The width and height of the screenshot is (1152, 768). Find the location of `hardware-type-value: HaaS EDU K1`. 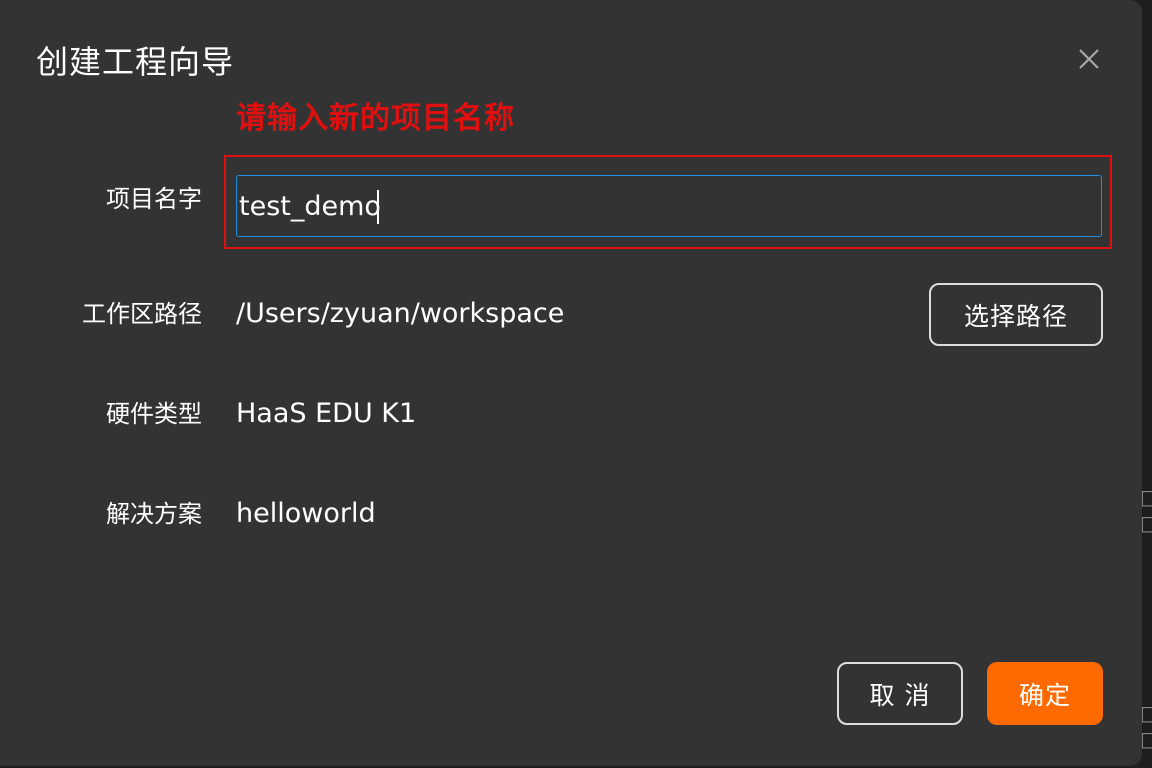

hardware-type-value: HaaS EDU K1 is located at coordinates (326, 413).